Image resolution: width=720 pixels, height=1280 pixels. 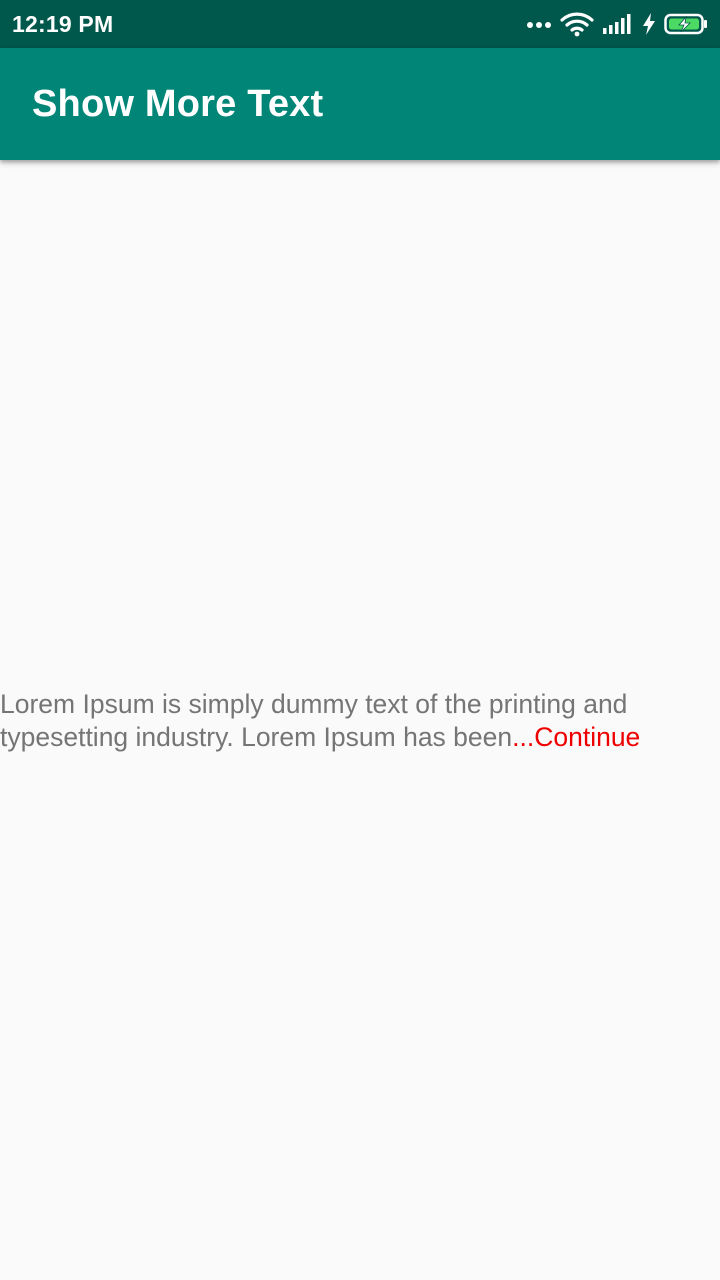 What do you see at coordinates (576, 737) in the screenshot?
I see `continue-link: ...Continue` at bounding box center [576, 737].